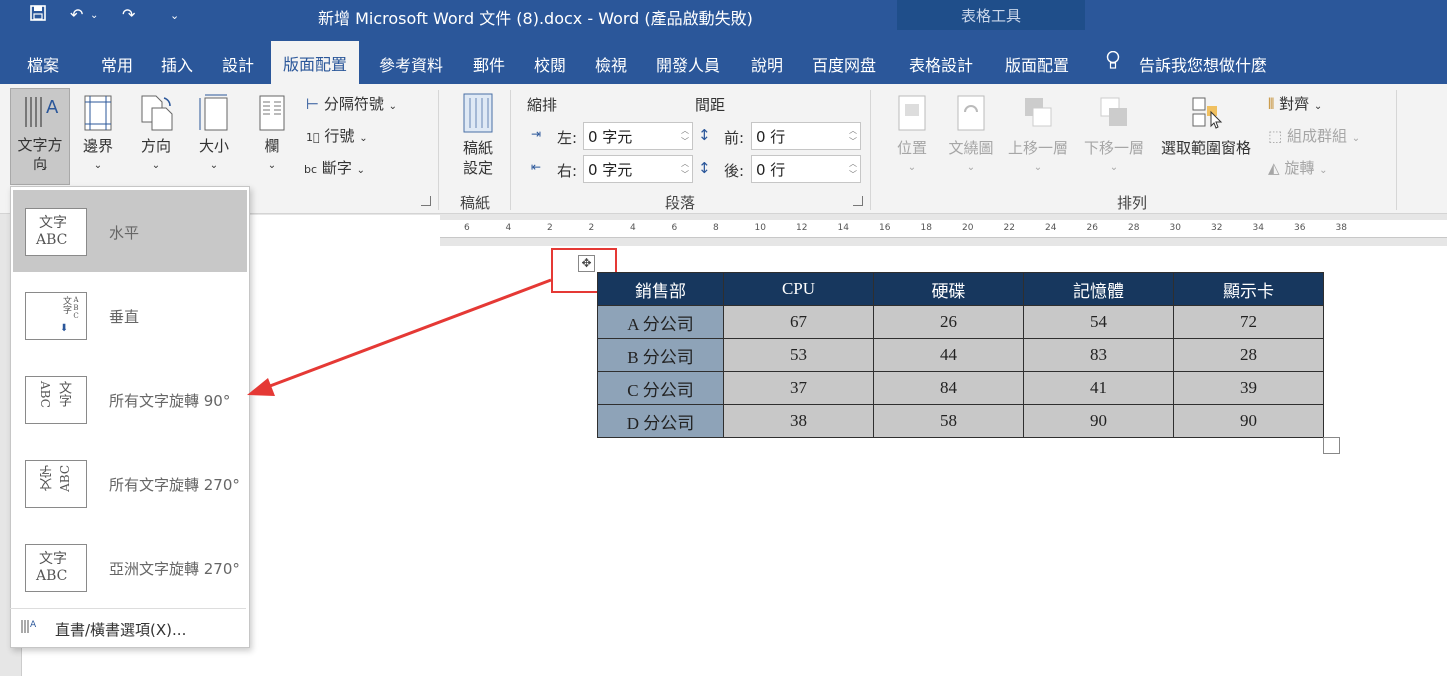 The height and width of the screenshot is (676, 1447). I want to click on spacing-before-input: 0 行 ︿ ﹀, so click(806, 136).